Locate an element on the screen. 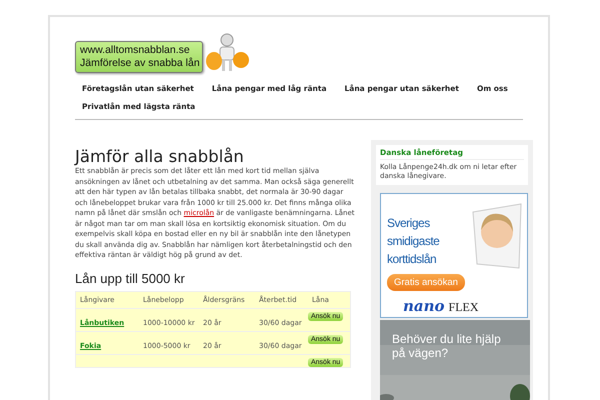 This screenshot has width=600, height=400. site-logo: www.alltomsnabblan.se Jämförelse av snabba lån is located at coordinates (139, 57).